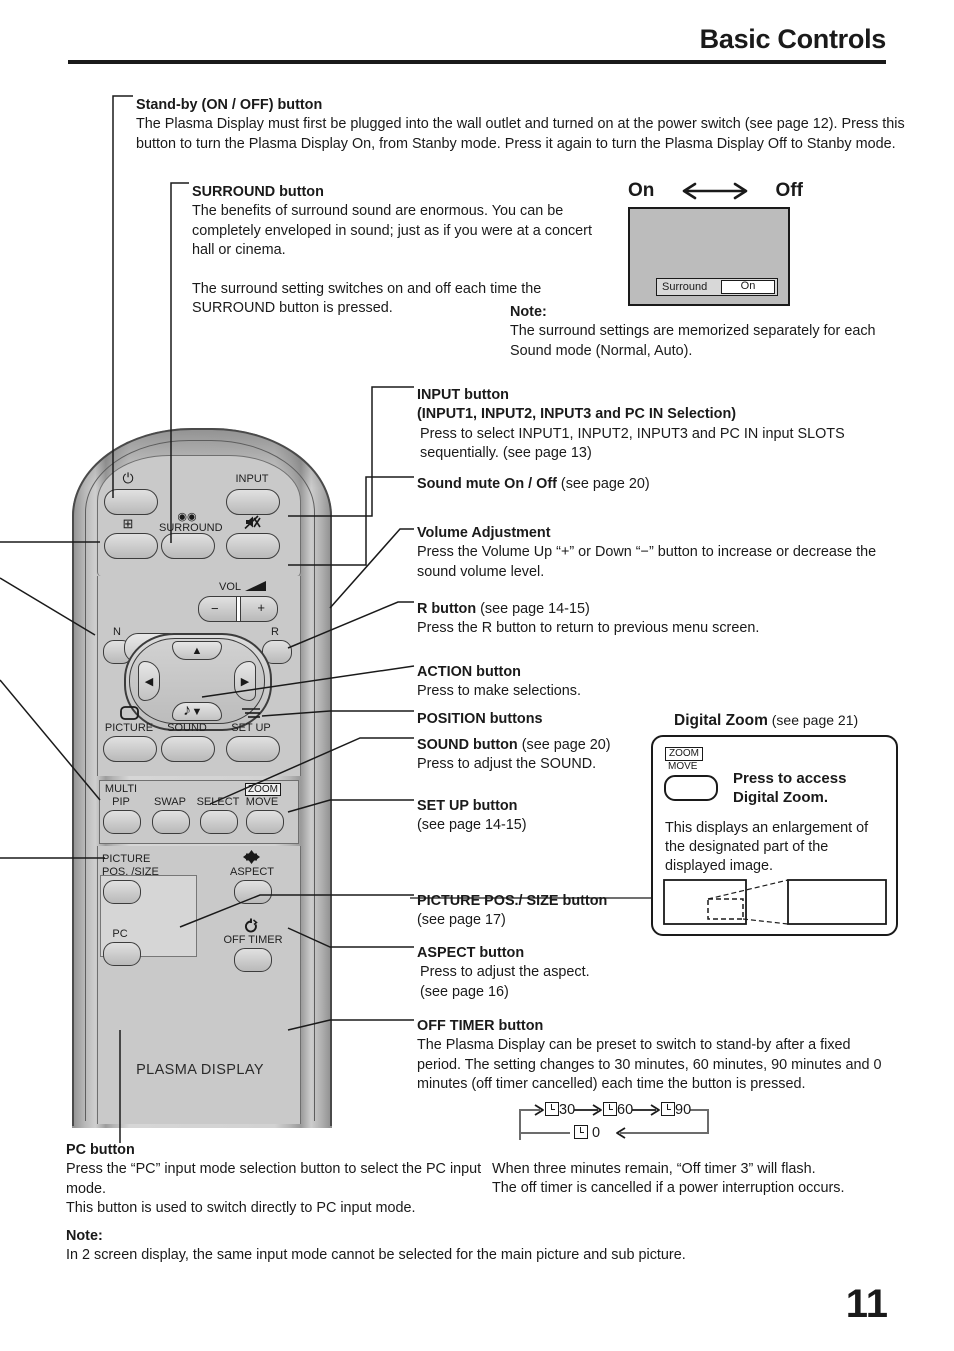  I want to click on sound-heading: SOUND button, so click(467, 745).